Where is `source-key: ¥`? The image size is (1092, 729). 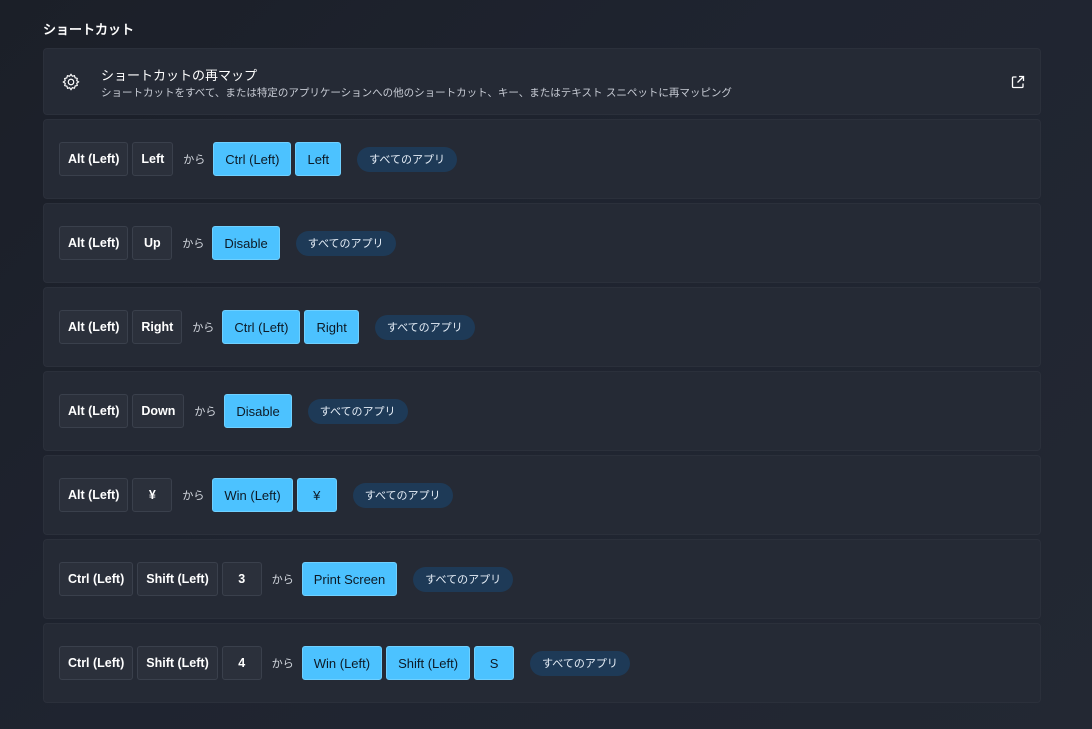 source-key: ¥ is located at coordinates (152, 495).